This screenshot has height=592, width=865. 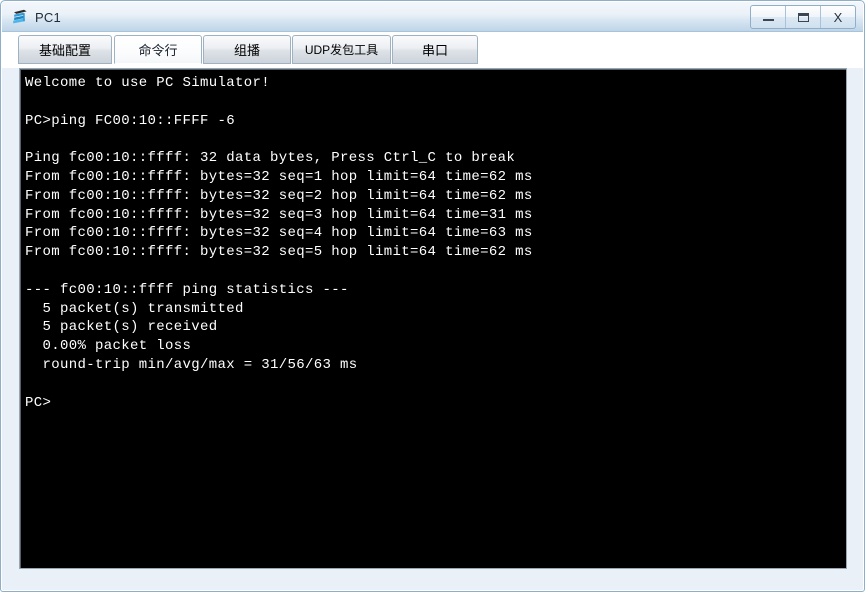 I want to click on tab-0: 基础配置, so click(x=65, y=49).